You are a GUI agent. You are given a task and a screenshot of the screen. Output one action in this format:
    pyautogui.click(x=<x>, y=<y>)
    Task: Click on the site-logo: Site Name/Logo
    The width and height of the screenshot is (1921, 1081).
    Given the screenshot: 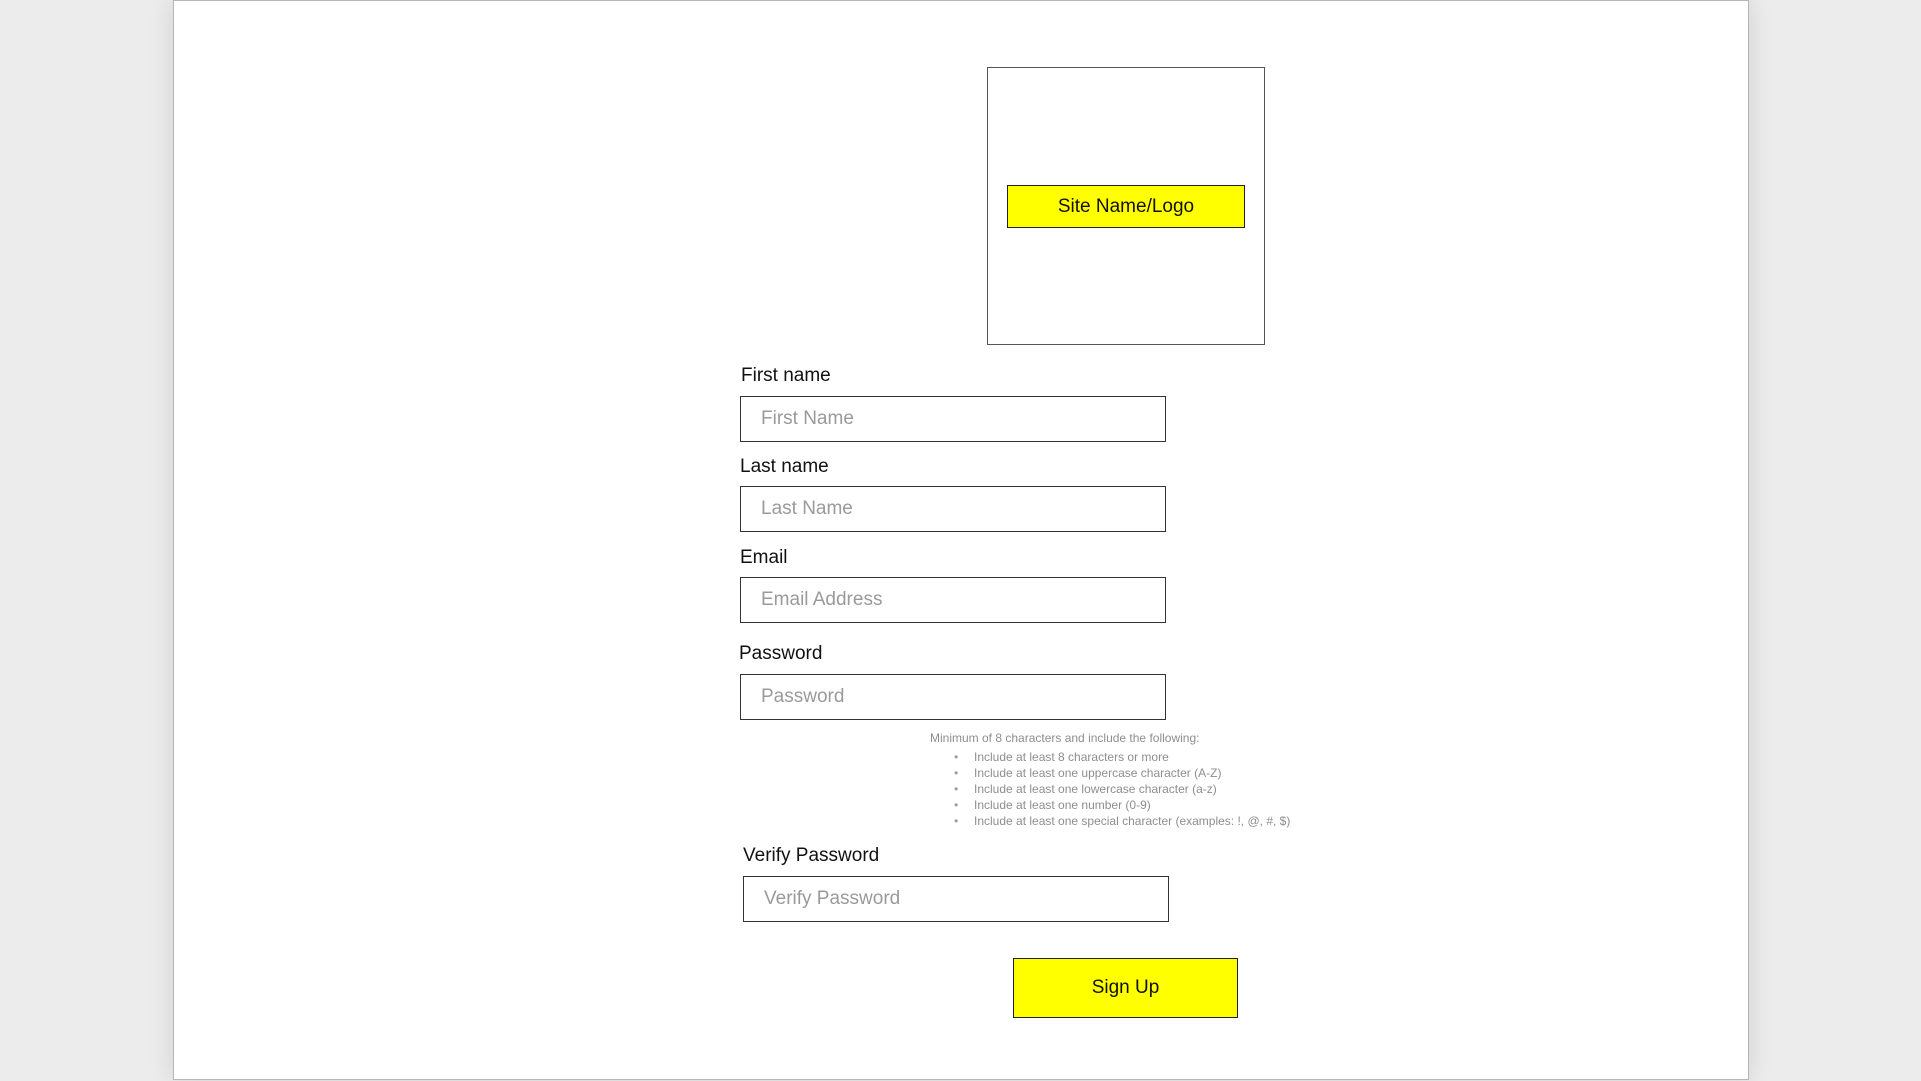 What is the action you would take?
    pyautogui.click(x=1126, y=206)
    